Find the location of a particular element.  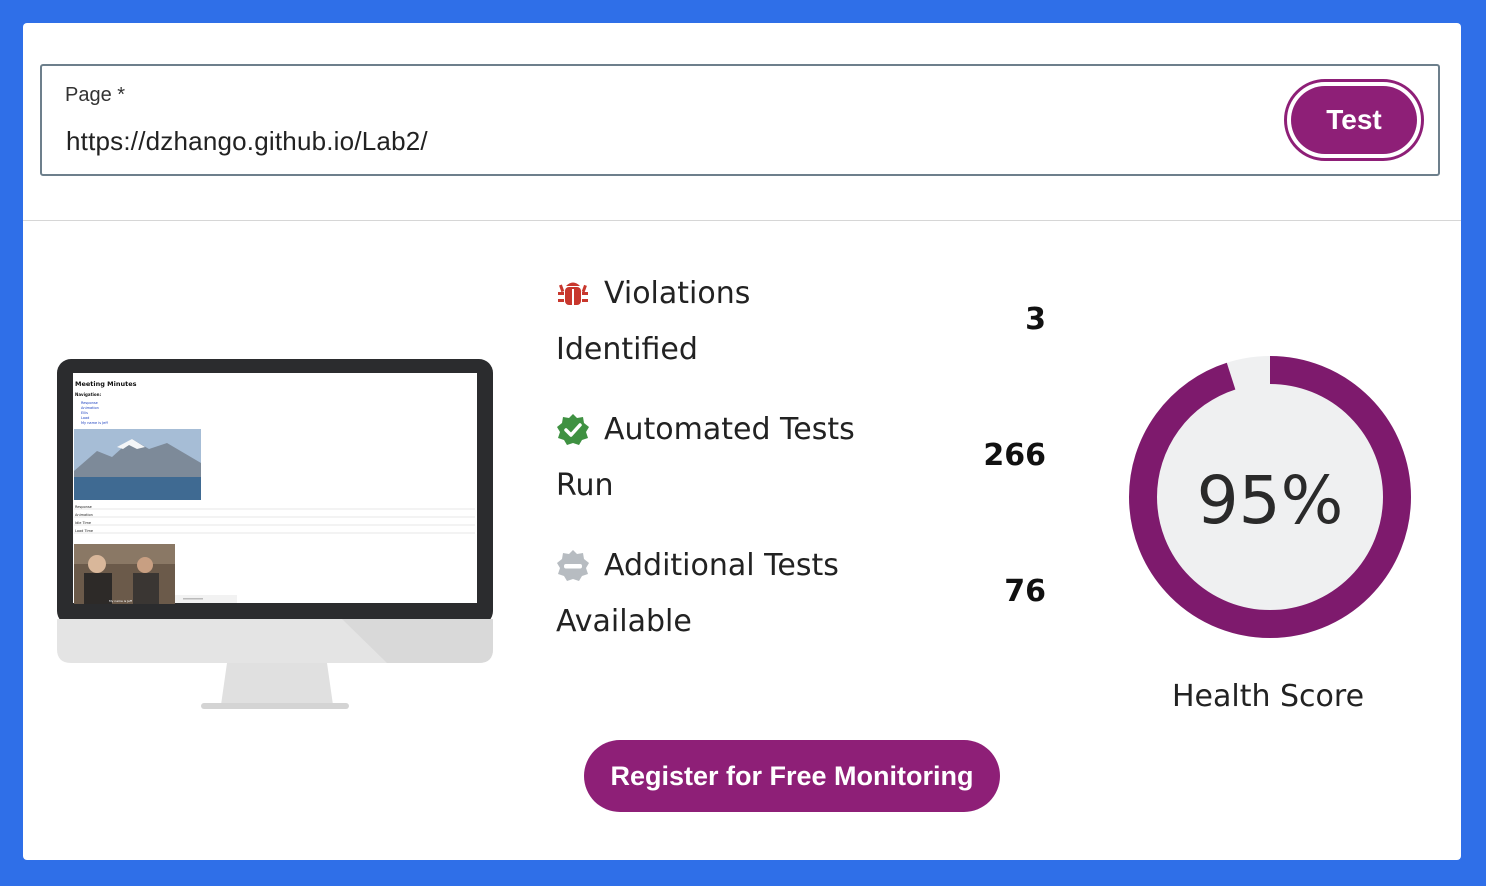

check-badge-icon is located at coordinates (573, 427).